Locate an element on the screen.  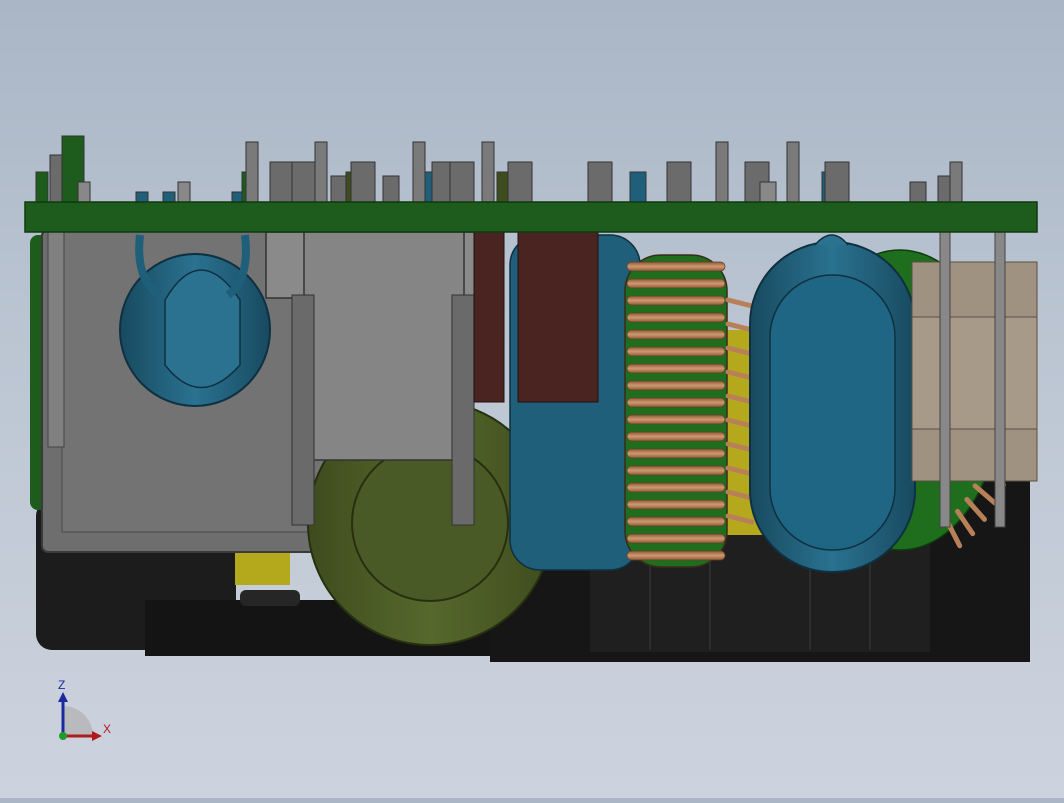
blue-capacitor-oval is located at coordinates (832, 403).